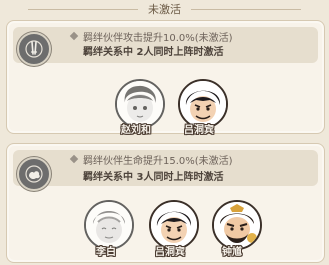 The height and width of the screenshot is (265, 329). Describe the element at coordinates (153, 52) in the screenshot. I see `bond-condition-text: 羁绊关系中 2人同时上阵时激活` at that location.